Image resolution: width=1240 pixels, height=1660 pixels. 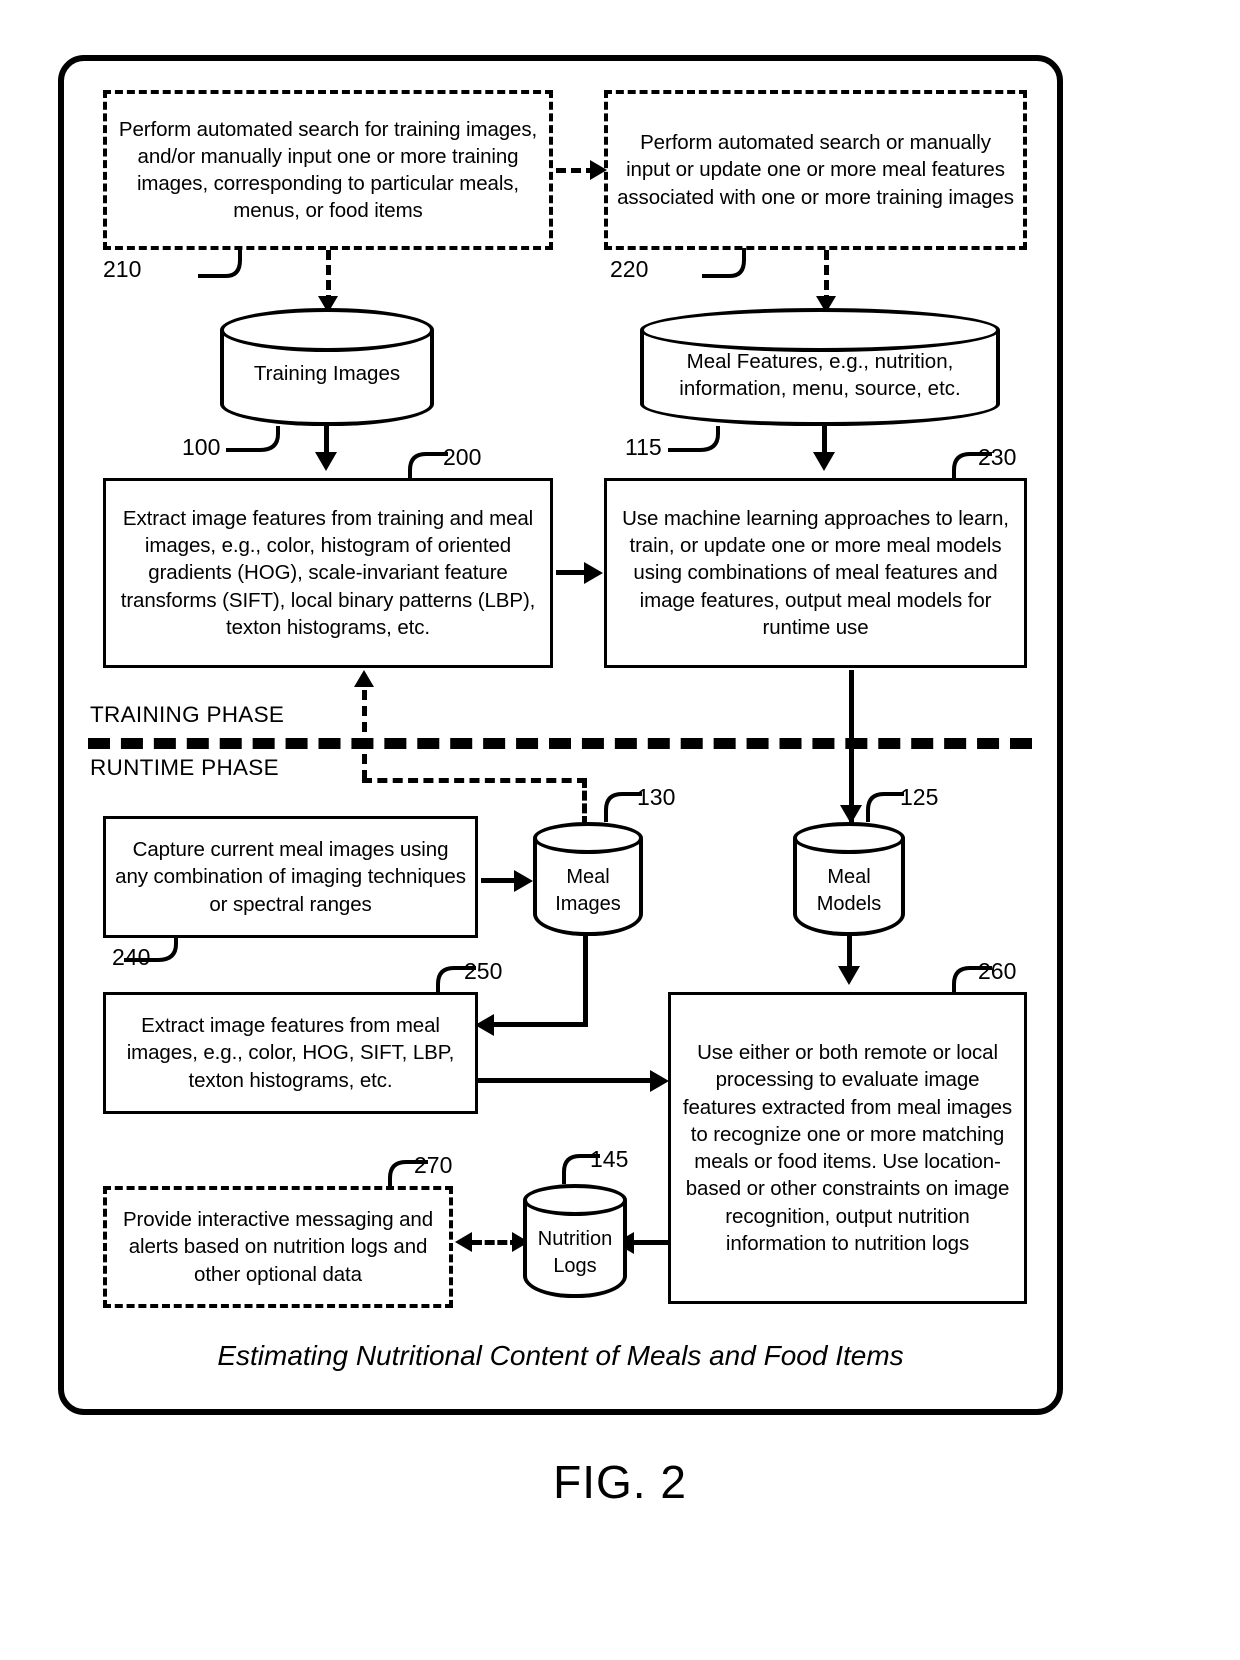 What do you see at coordinates (575, 1252) in the screenshot?
I see `datastore-nutrition-logs-label: Nutrition Logs` at bounding box center [575, 1252].